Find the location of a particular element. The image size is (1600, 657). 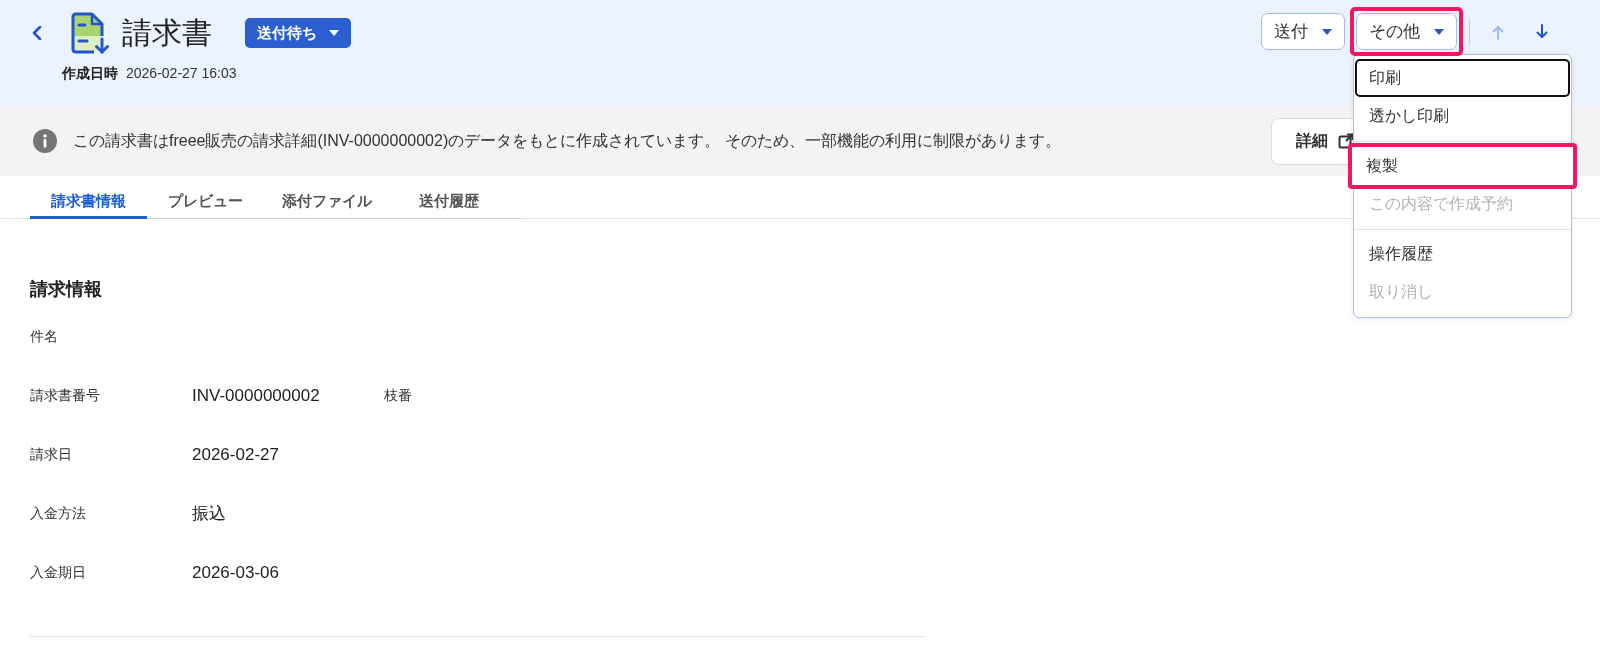

field-label: 枝番 is located at coordinates (398, 395).